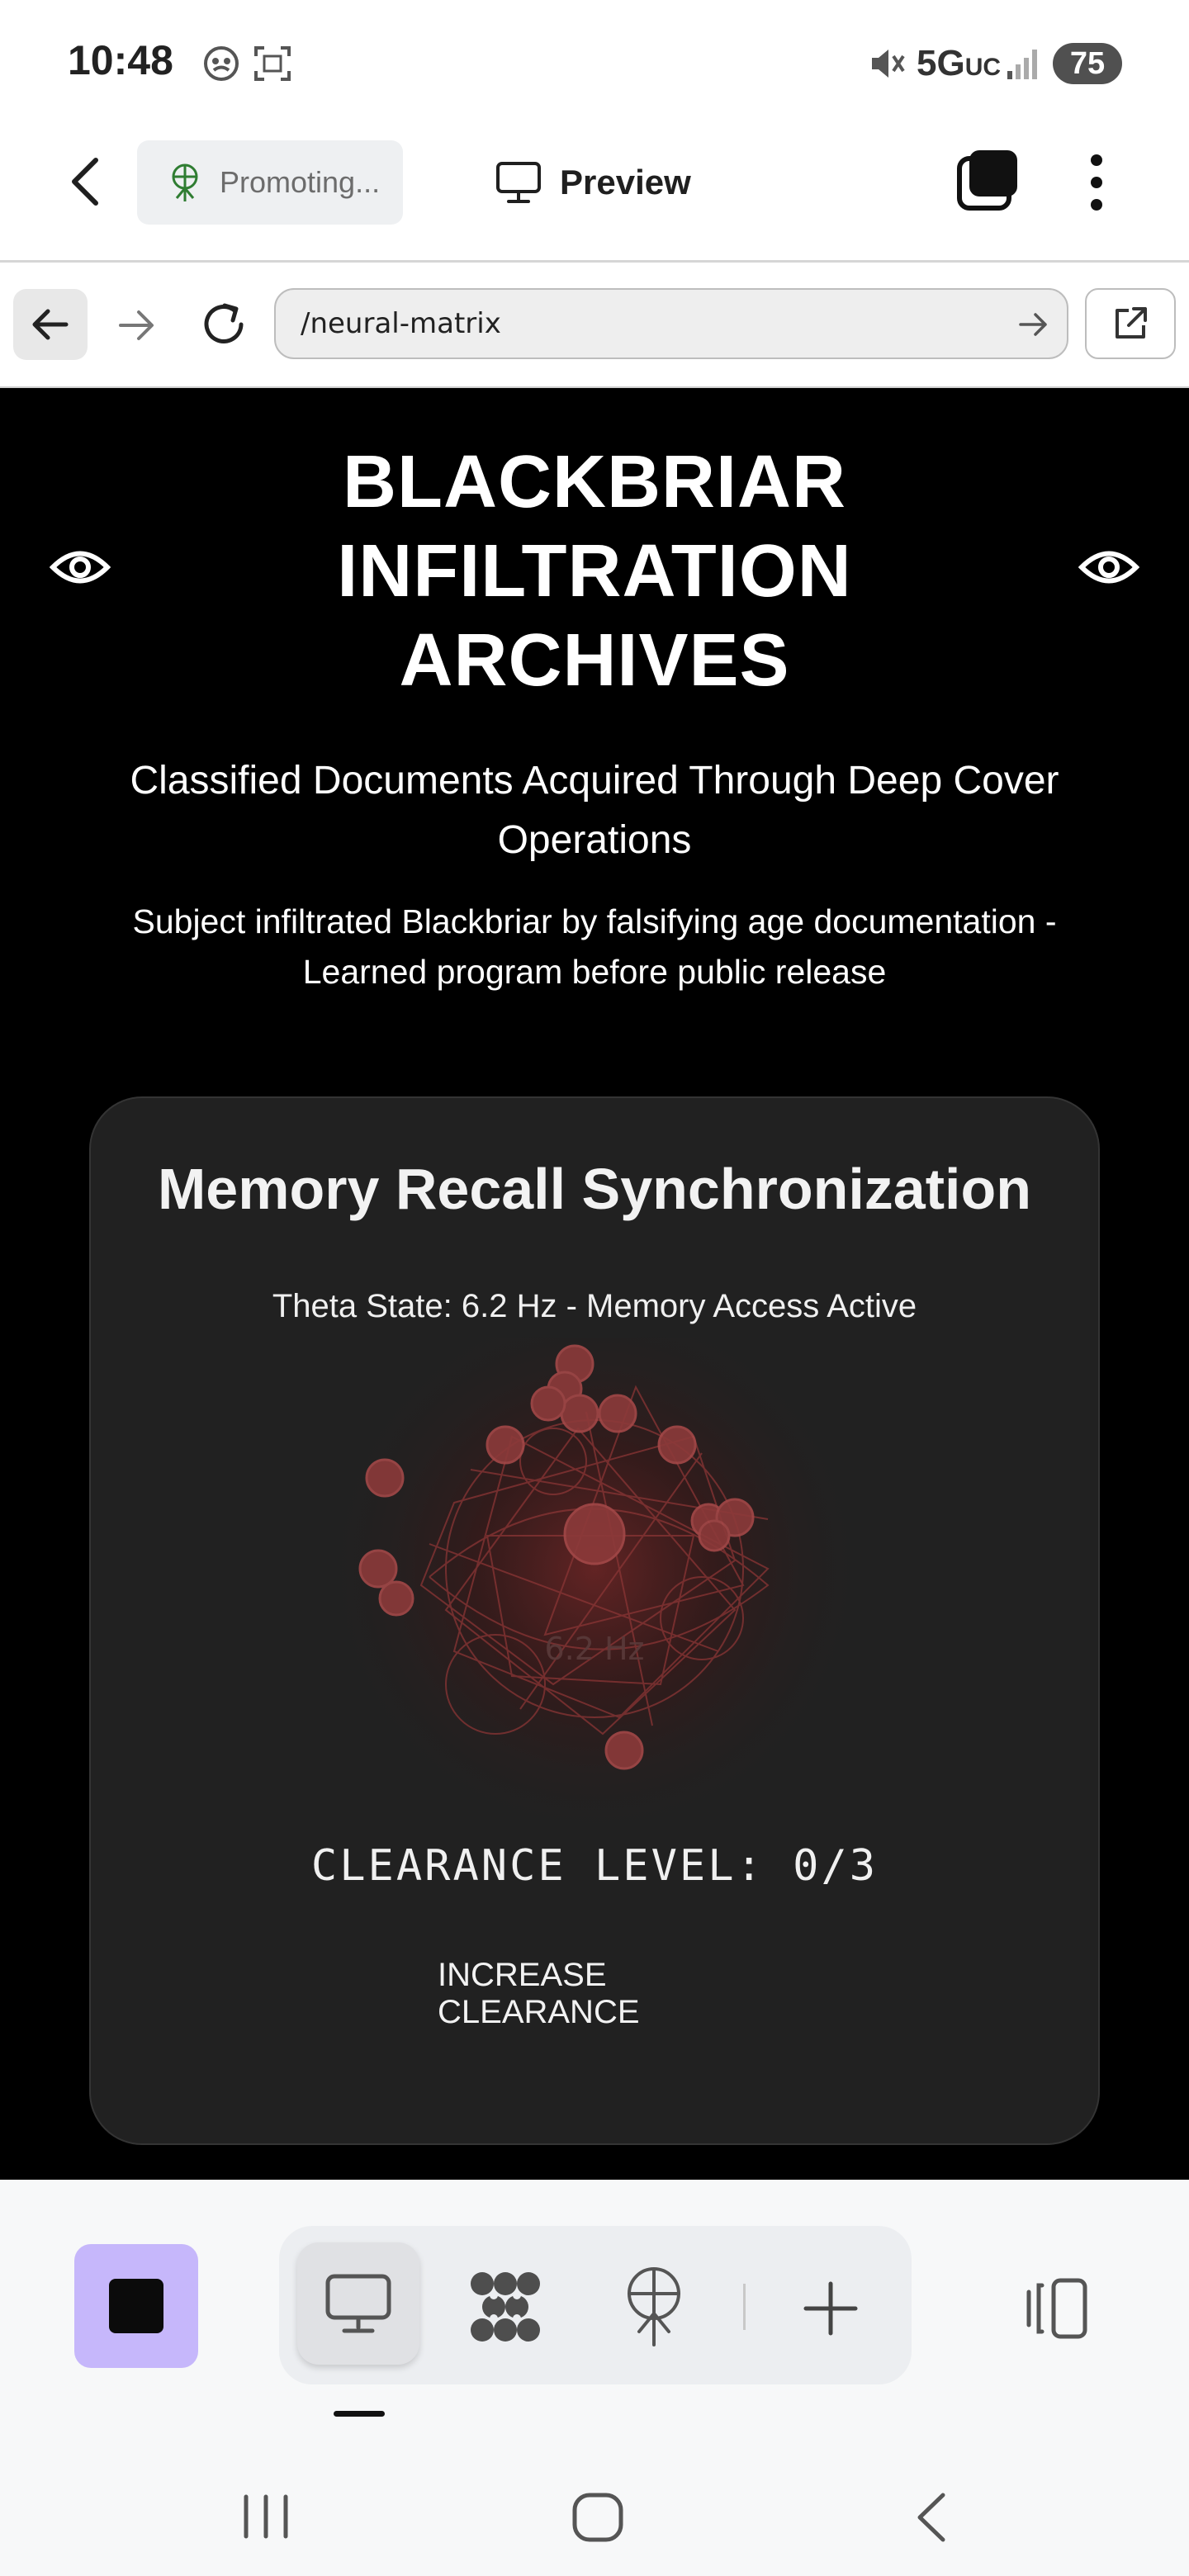 This screenshot has width=1189, height=2576. Describe the element at coordinates (594, 1649) in the screenshot. I see `visual-frequency-label: 6.2 Hz` at that location.